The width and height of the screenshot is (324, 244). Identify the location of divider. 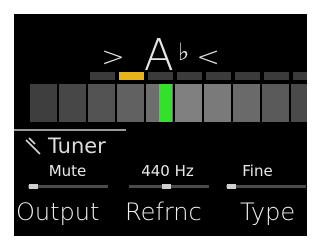
(70, 130).